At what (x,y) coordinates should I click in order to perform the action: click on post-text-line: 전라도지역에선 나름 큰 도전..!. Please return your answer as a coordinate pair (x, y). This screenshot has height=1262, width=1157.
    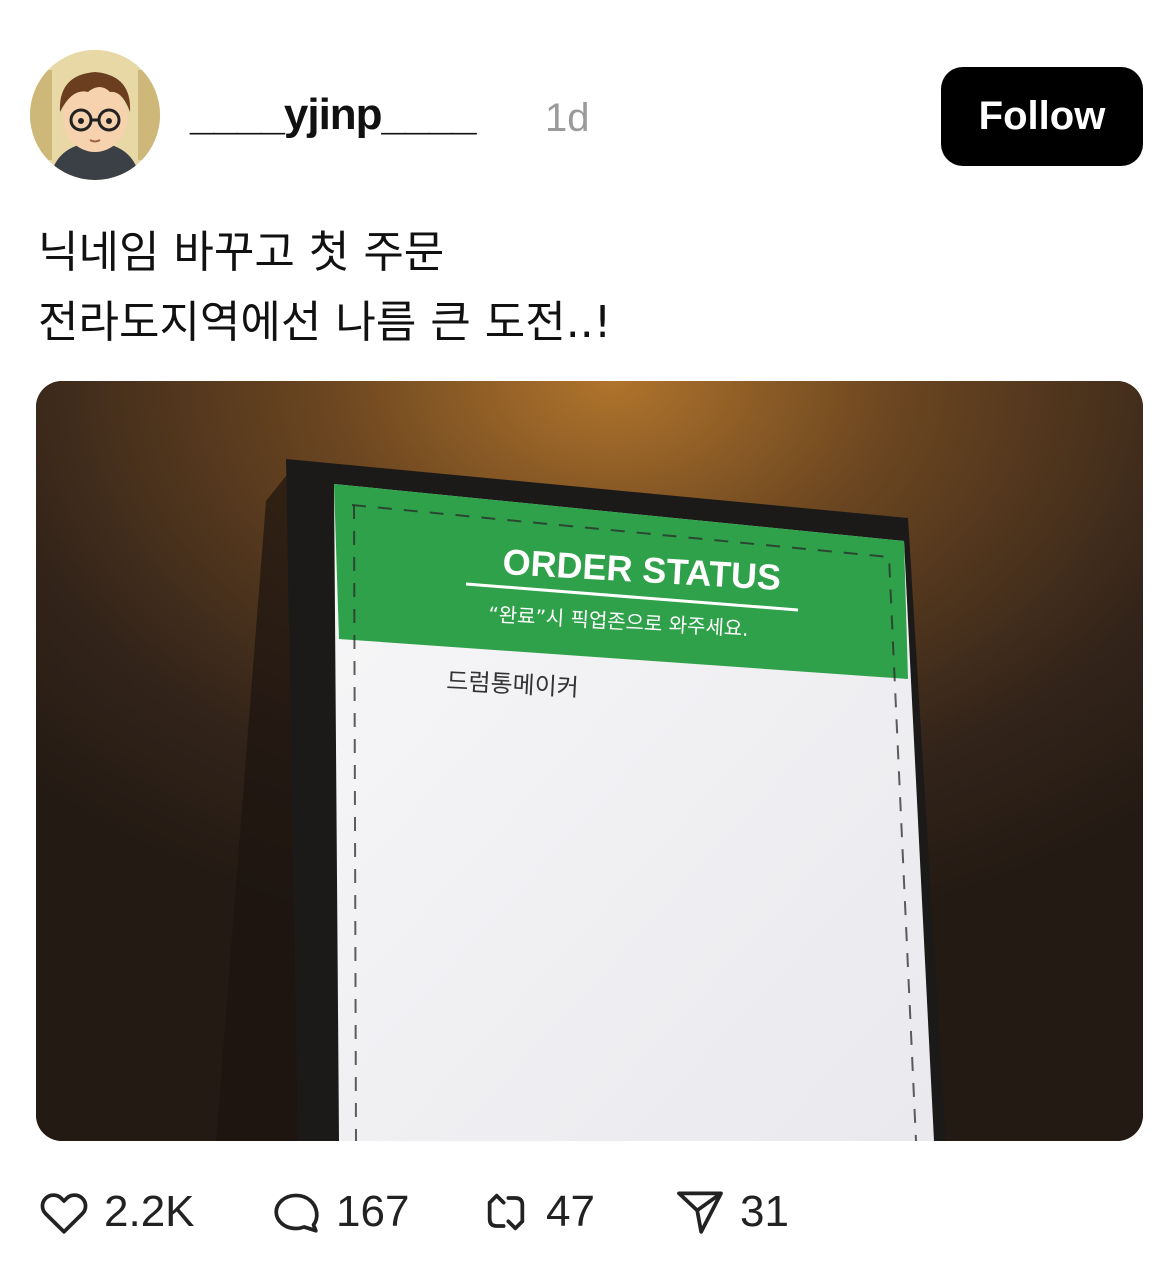
    Looking at the image, I should click on (325, 322).